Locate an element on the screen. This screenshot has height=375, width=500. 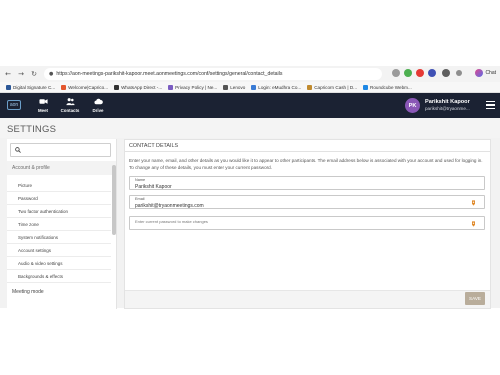
contacts-icon is located at coordinates (70, 102).